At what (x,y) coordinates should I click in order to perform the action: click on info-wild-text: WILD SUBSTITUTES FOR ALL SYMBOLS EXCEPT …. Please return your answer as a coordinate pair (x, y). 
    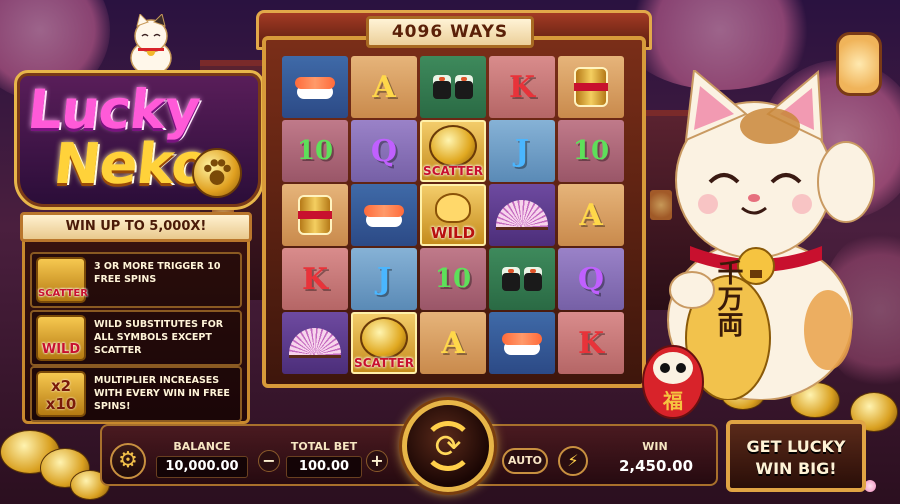
    Looking at the image, I should click on (159, 337).